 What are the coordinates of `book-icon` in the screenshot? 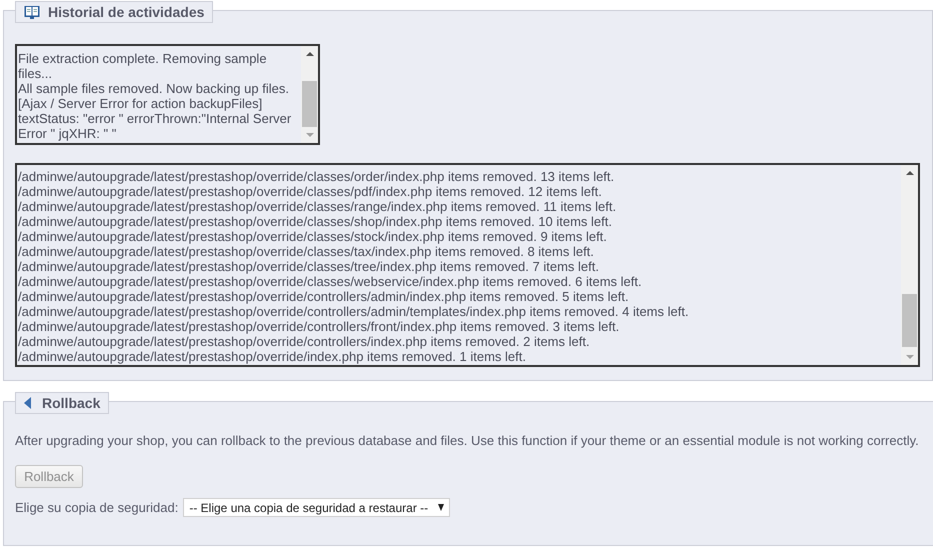 It's located at (32, 12).